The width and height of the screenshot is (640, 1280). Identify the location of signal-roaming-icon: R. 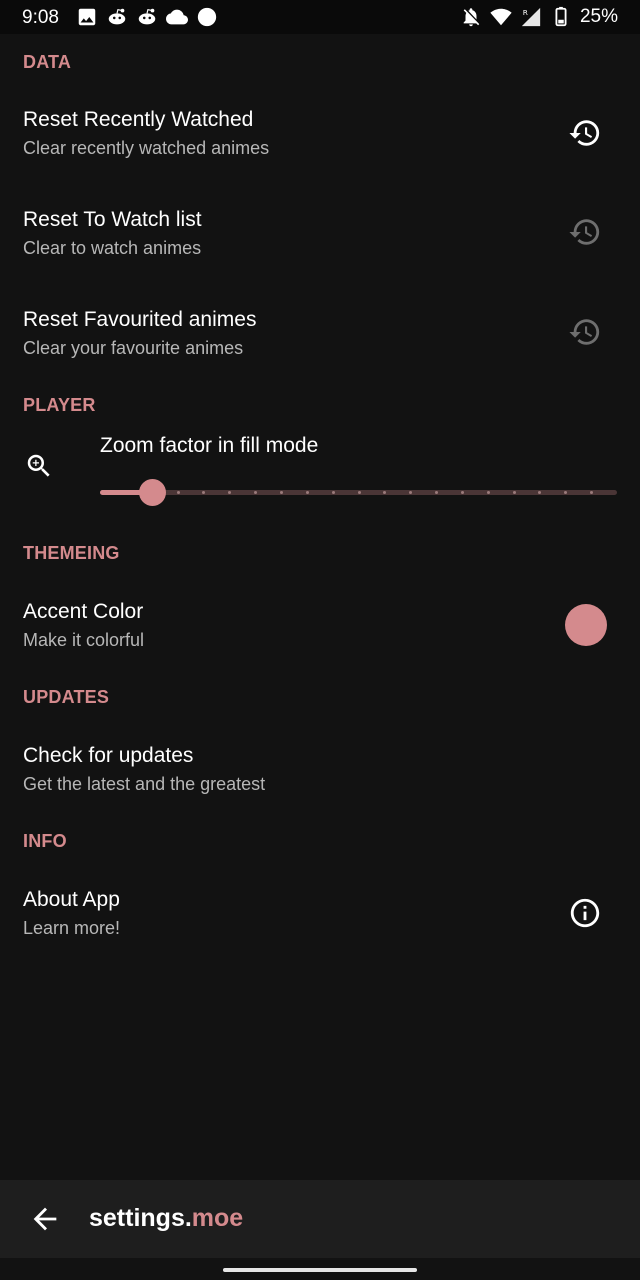
(531, 17).